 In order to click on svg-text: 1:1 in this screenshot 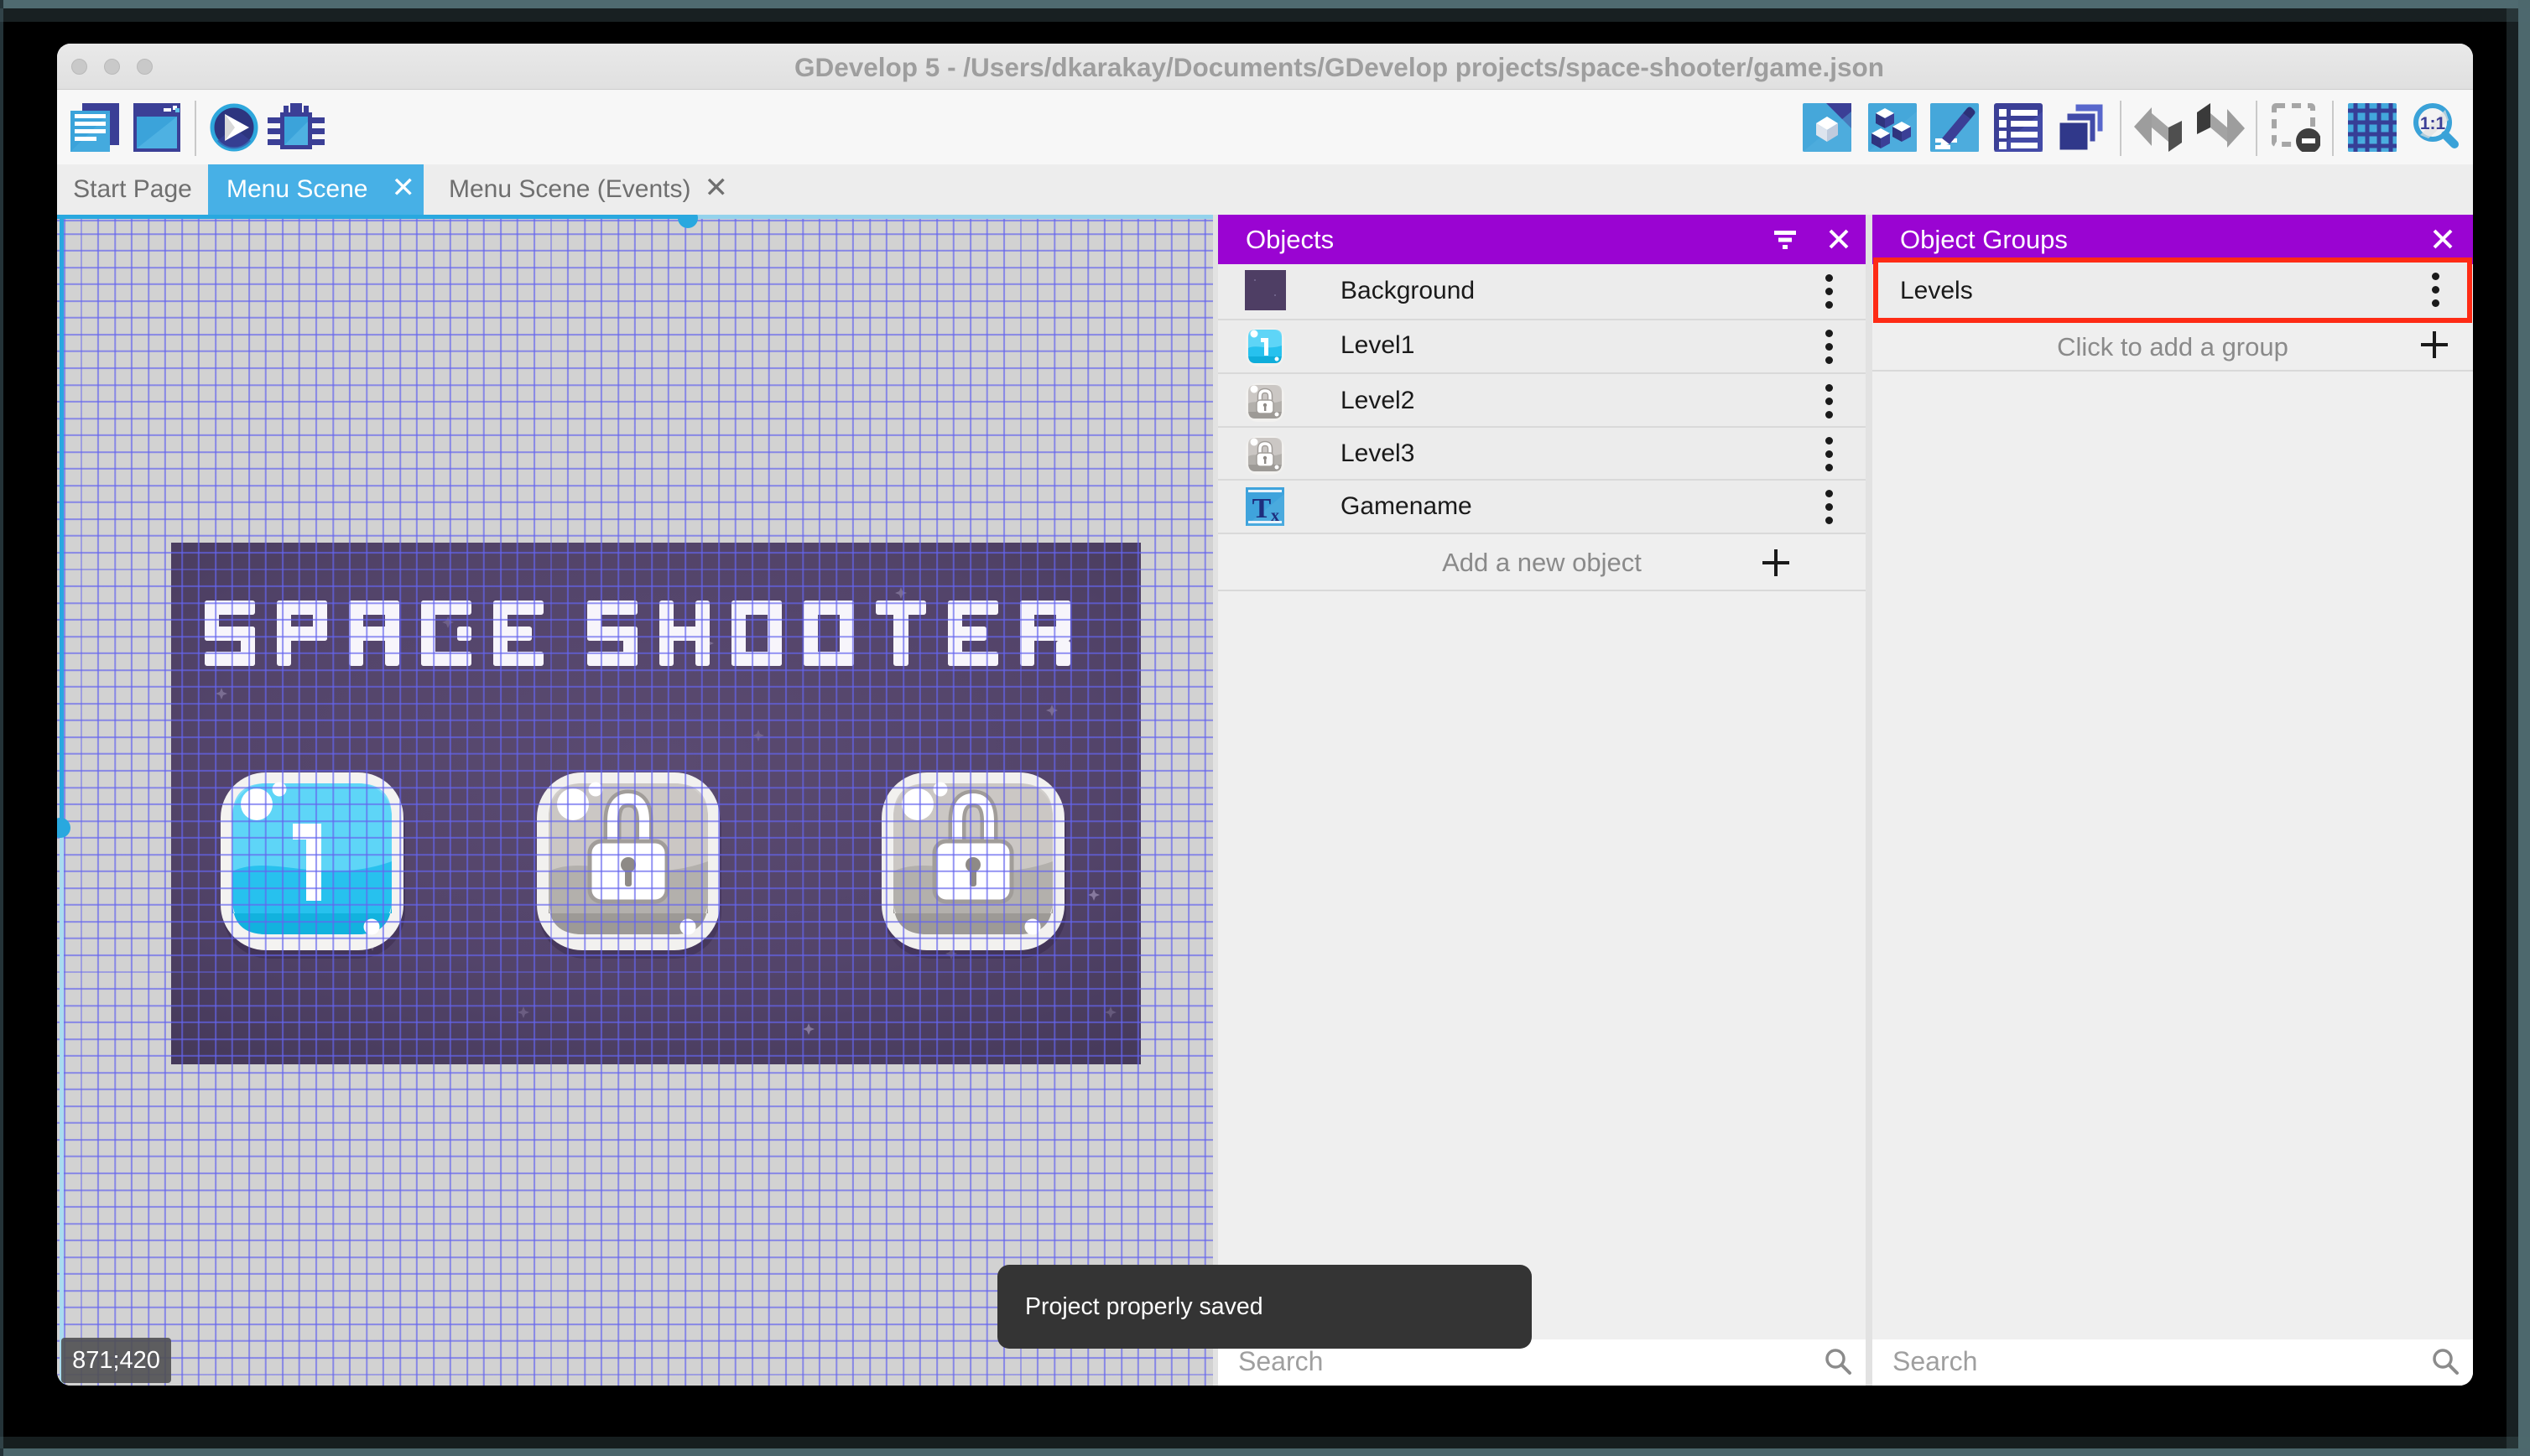, I will do `click(2433, 123)`.